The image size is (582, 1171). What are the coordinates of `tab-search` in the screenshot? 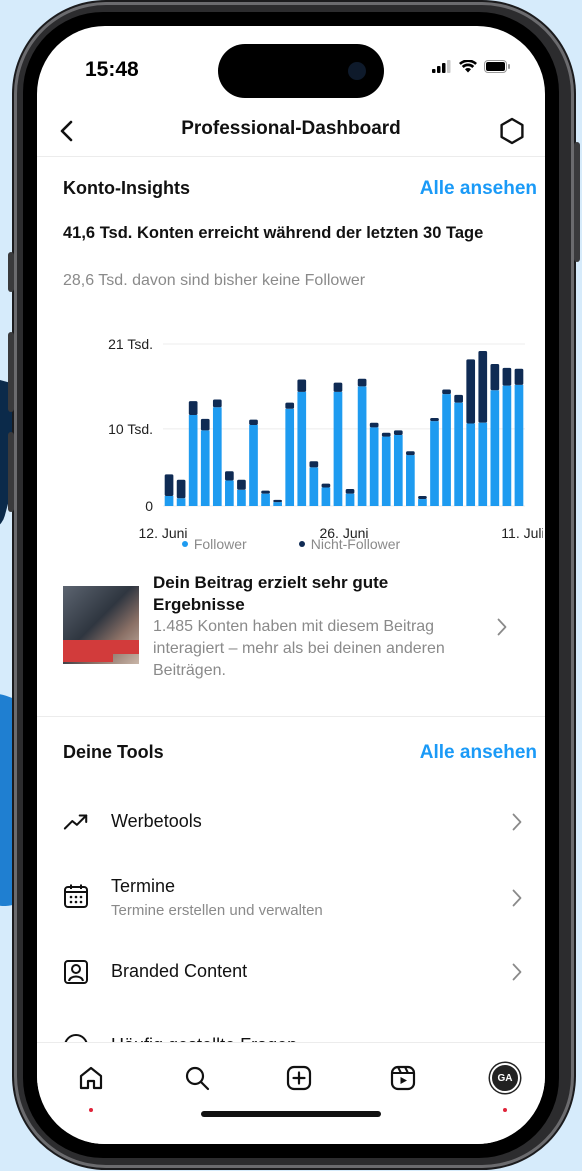 It's located at (197, 1078).